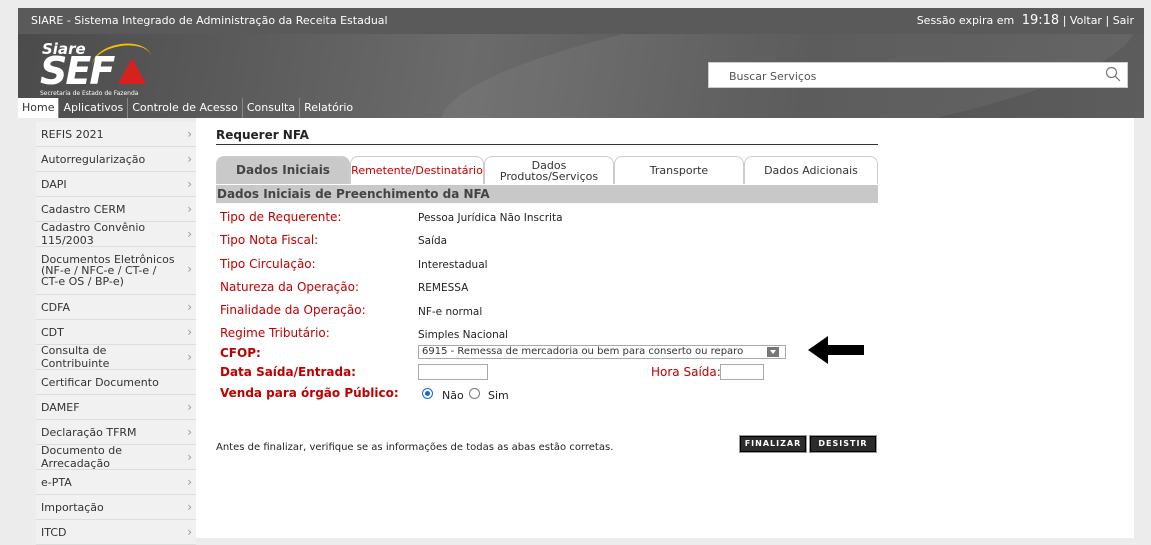 The height and width of the screenshot is (545, 1151). I want to click on search-placeholder: Buscar Serviços, so click(773, 76).